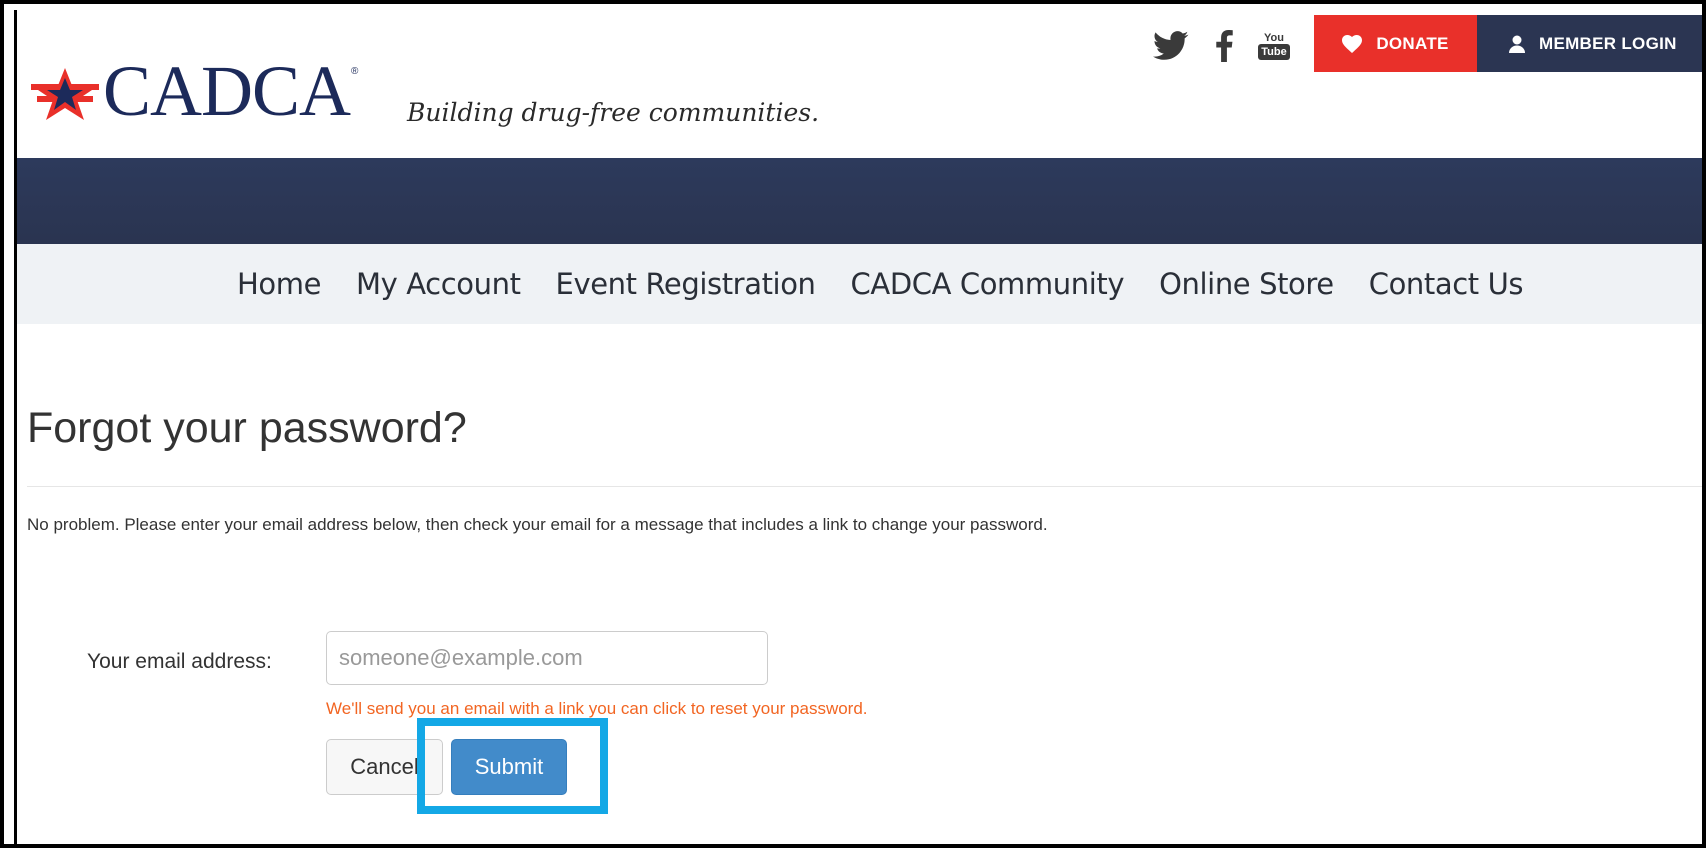 The height and width of the screenshot is (848, 1706). I want to click on member-login-button: MEMBER LOGIN, so click(1589, 43).